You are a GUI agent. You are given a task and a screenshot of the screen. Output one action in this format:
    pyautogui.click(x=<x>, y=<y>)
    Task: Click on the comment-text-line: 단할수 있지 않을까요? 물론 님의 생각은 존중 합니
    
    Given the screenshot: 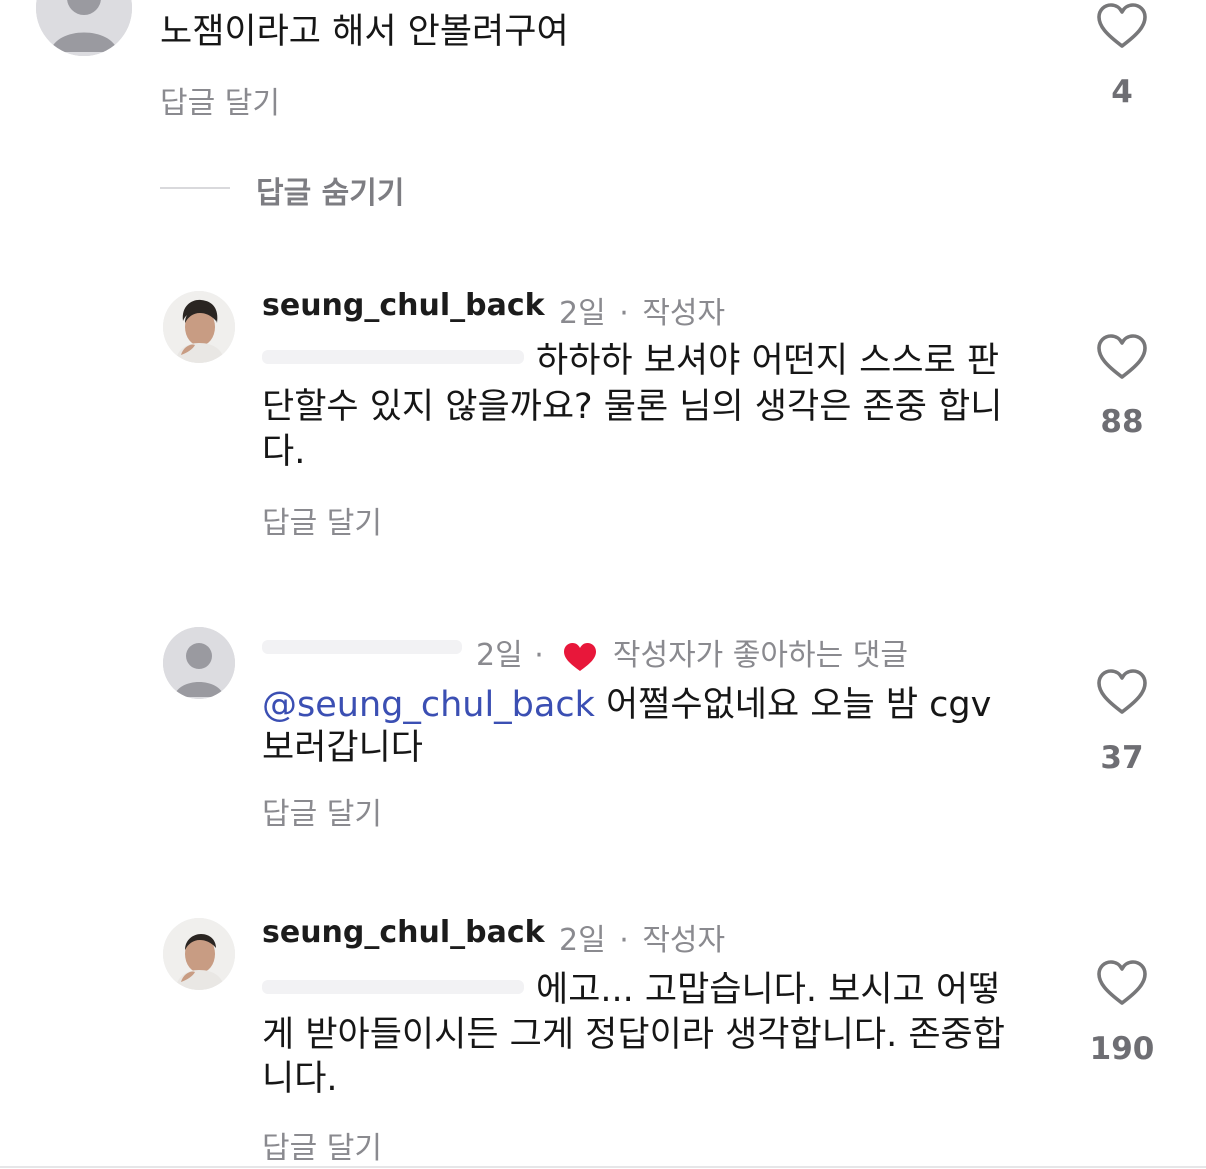 What is the action you would take?
    pyautogui.click(x=632, y=407)
    